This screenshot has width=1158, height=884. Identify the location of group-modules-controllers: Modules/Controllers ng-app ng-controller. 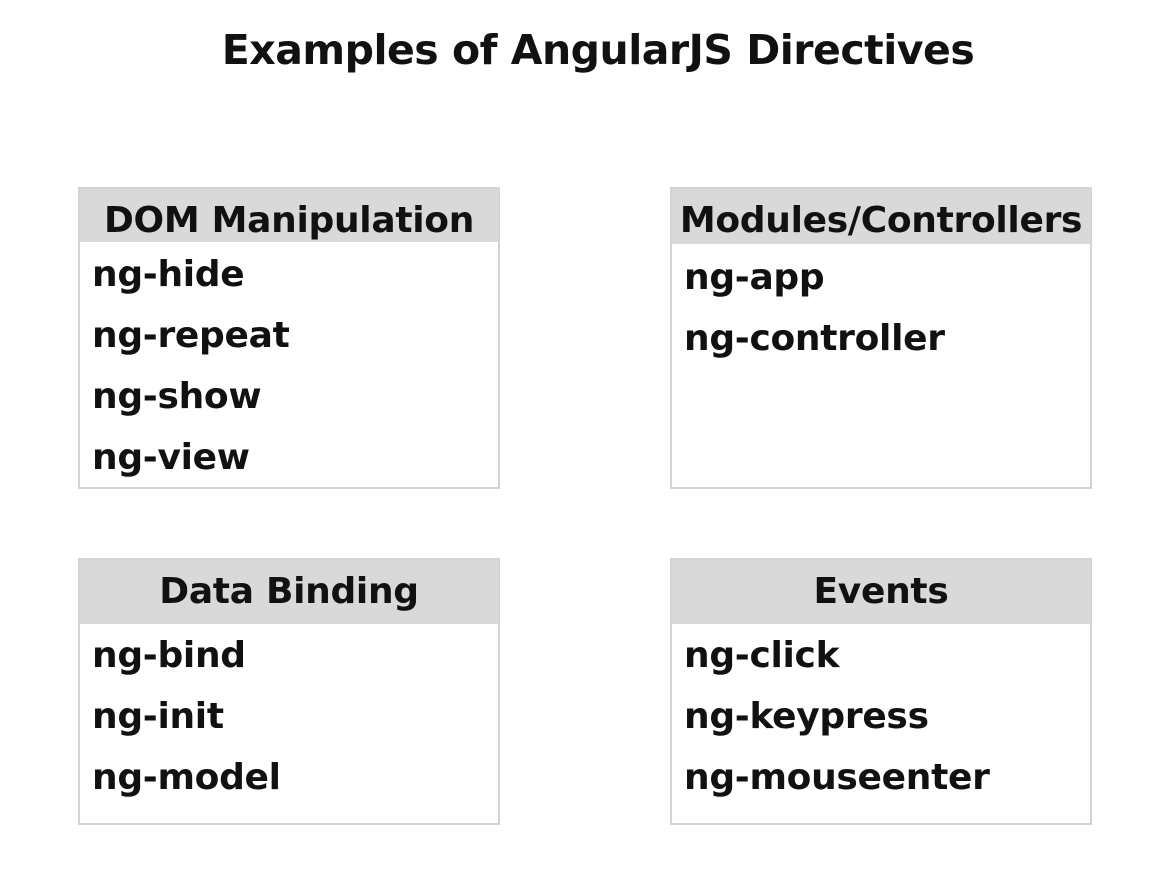
(881, 338).